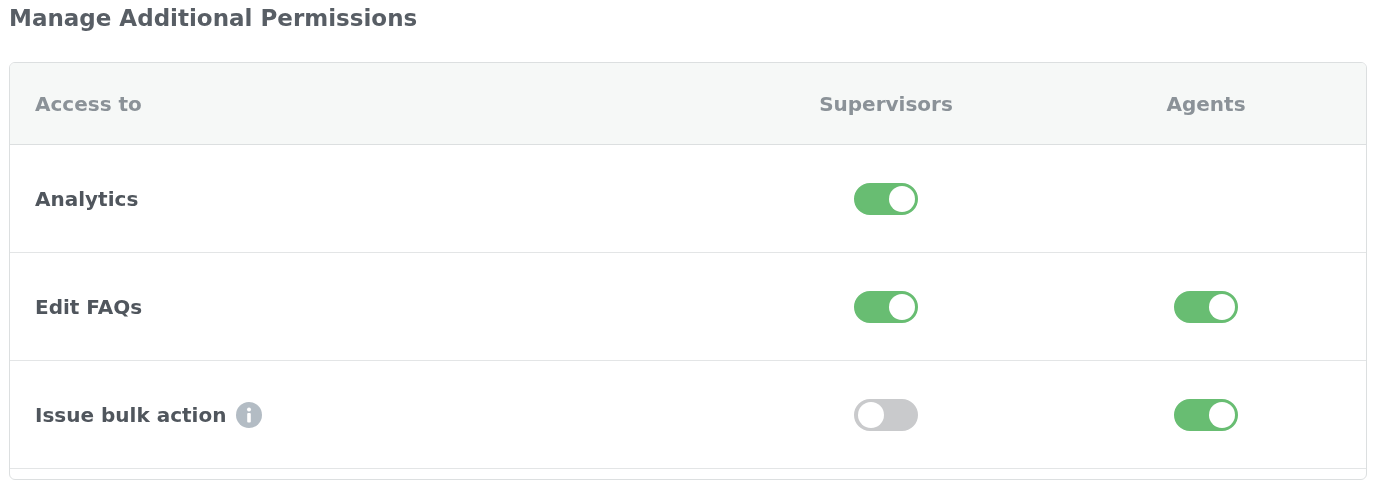 The width and height of the screenshot is (1378, 480). What do you see at coordinates (89, 306) in the screenshot?
I see `permission-label: Edit FAQs` at bounding box center [89, 306].